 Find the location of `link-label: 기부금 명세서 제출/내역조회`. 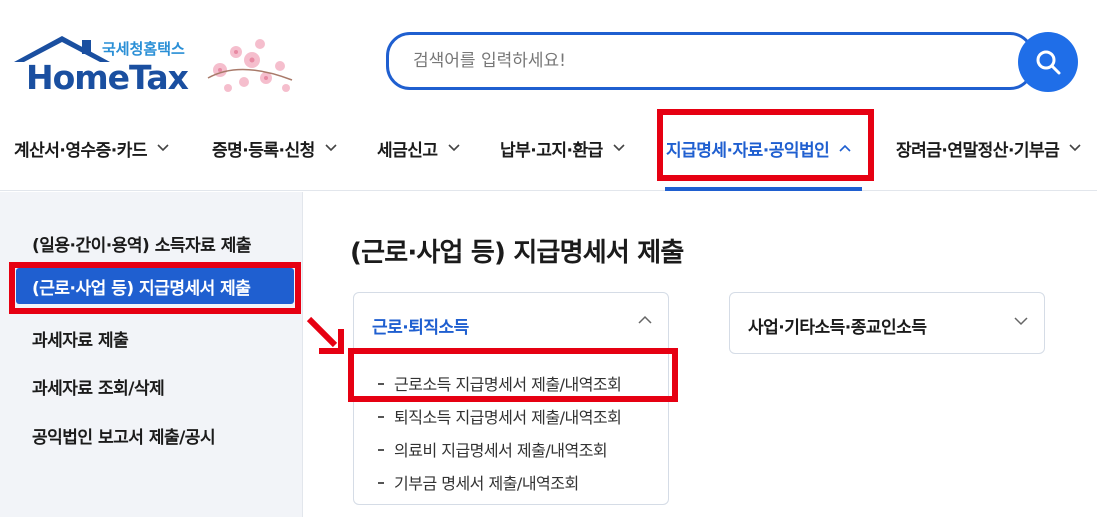

link-label: 기부금 명세서 제출/내역조회 is located at coordinates (486, 483).